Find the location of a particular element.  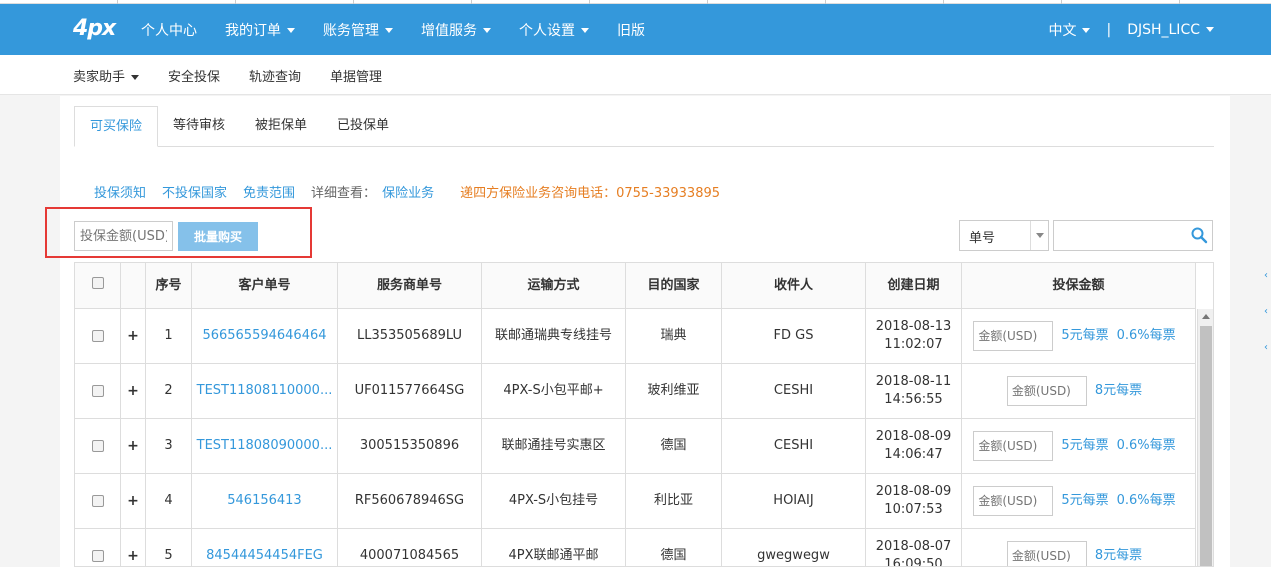

row-date: 2018-08-07 16:09:50 is located at coordinates (913, 553).